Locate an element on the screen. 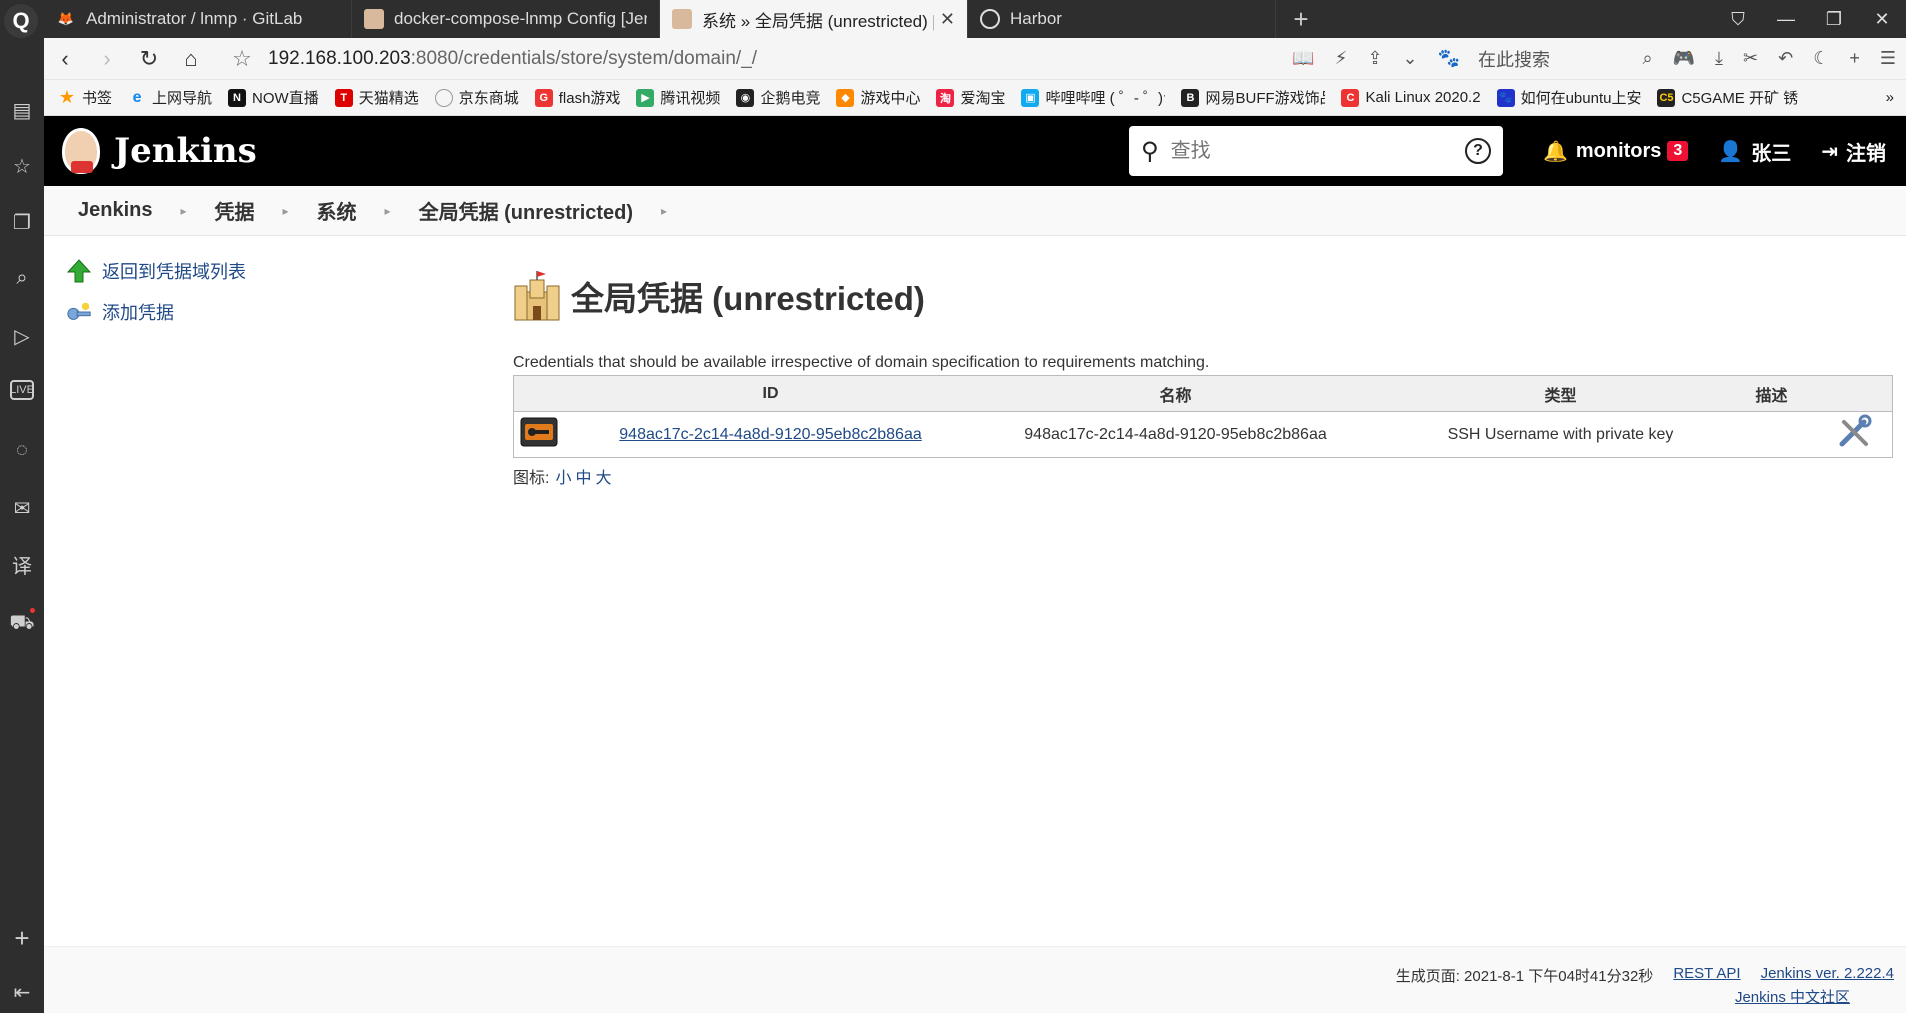 The height and width of the screenshot is (1013, 1906). description-column-header: 描述 is located at coordinates (1809, 393).